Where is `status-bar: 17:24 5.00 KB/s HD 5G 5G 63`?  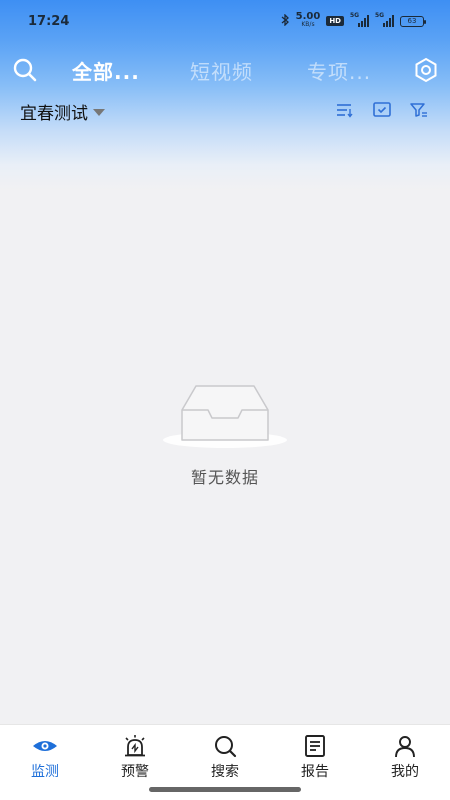
status-bar: 17:24 5.00 KB/s HD 5G 5G 63 is located at coordinates (225, 21).